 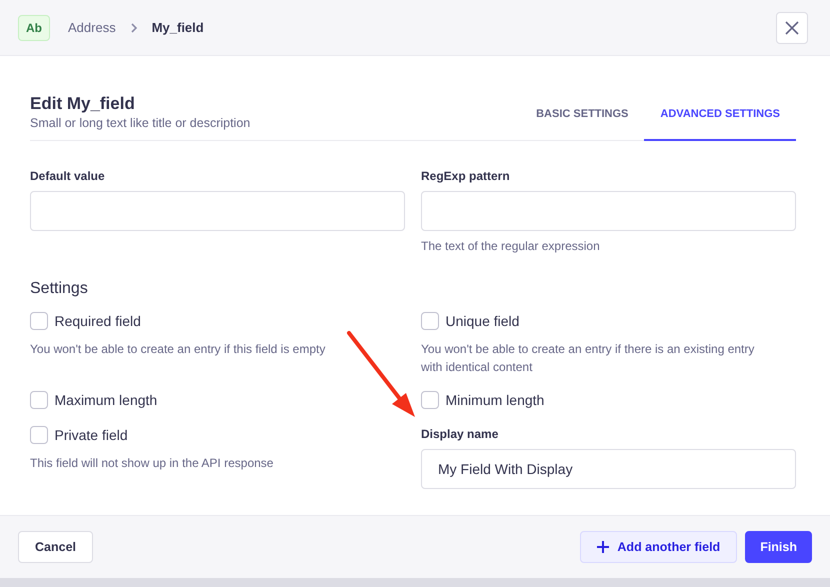 What do you see at coordinates (134, 27) in the screenshot?
I see `chevron-icon` at bounding box center [134, 27].